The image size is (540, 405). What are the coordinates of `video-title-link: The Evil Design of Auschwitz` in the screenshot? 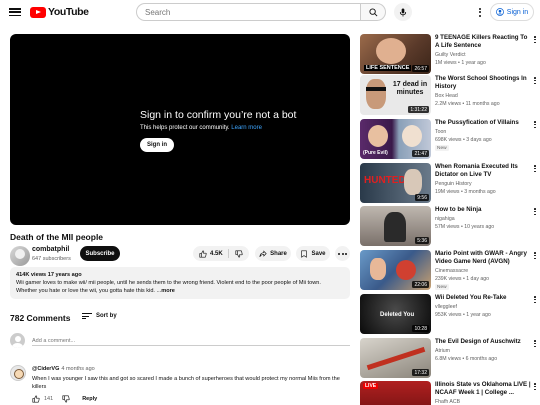 It's located at (483, 342).